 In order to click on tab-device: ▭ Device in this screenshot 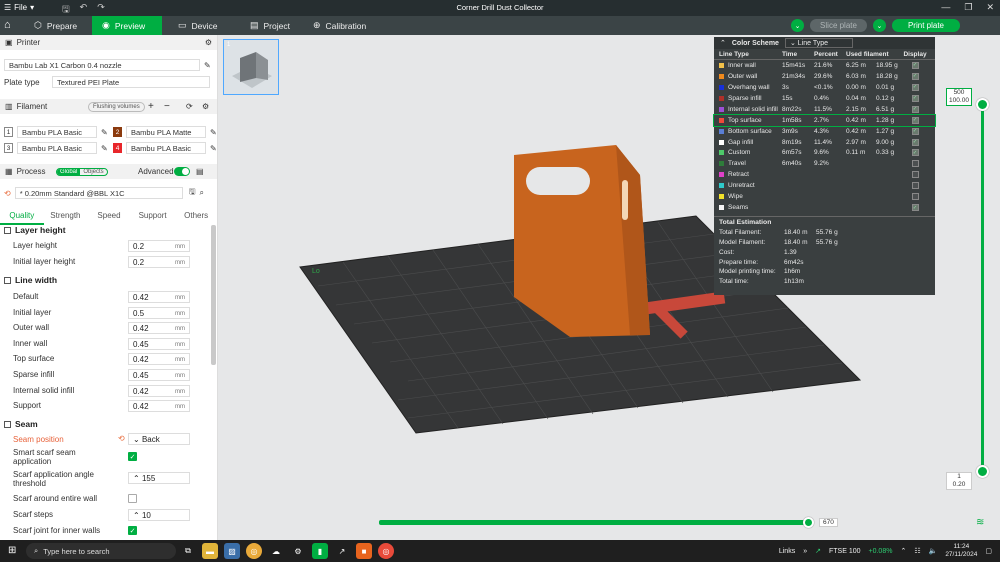, I will do `click(203, 25)`.